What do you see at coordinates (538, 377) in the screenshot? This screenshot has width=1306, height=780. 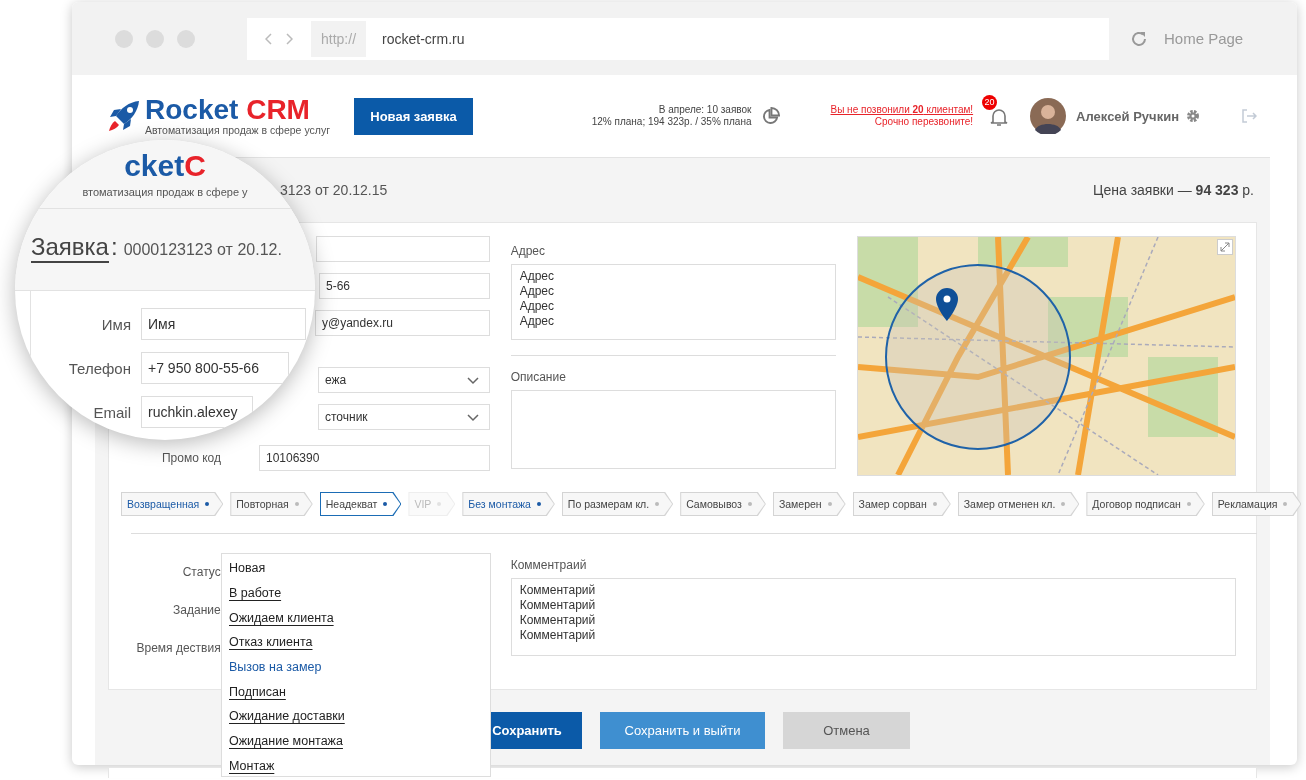 I see `field-label: Описание` at bounding box center [538, 377].